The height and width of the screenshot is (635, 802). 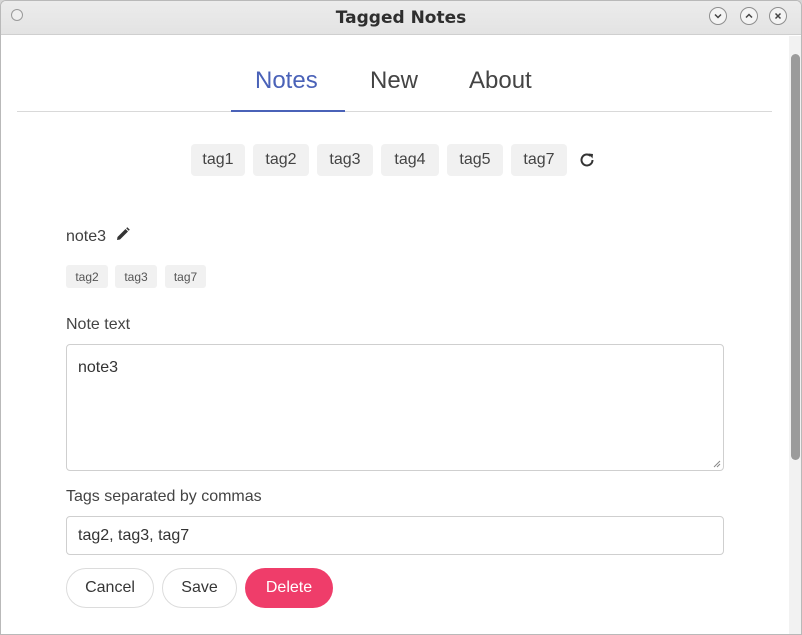 I want to click on window-title: Tagged Notes, so click(x=401, y=18).